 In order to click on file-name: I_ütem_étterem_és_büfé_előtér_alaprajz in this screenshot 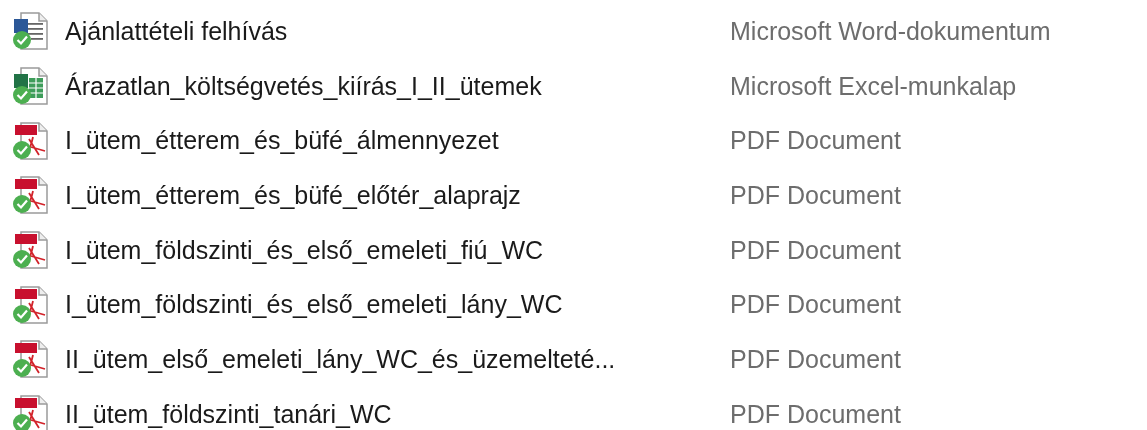, I will do `click(397, 195)`.